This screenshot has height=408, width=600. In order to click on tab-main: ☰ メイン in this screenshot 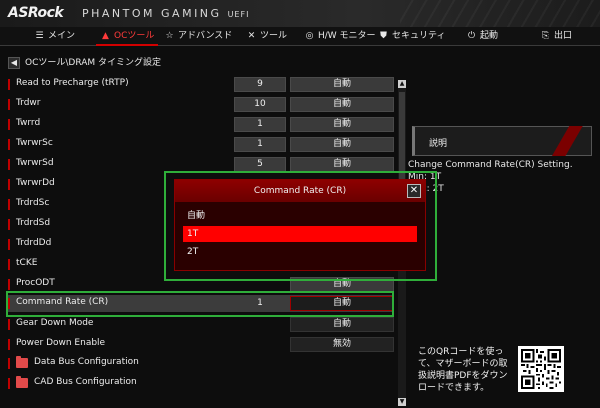, I will do `click(54, 36)`.